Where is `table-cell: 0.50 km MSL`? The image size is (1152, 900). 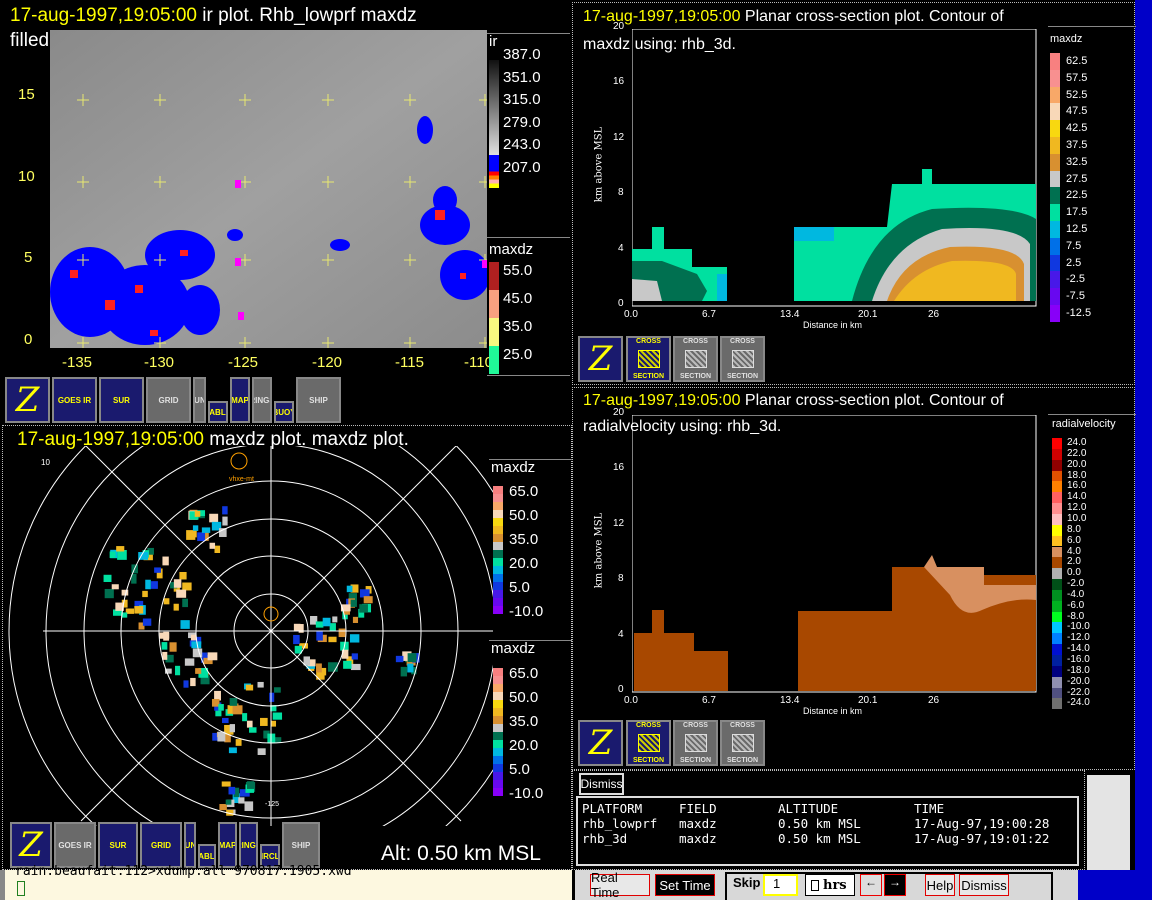
table-cell: 0.50 km MSL is located at coordinates (819, 823).